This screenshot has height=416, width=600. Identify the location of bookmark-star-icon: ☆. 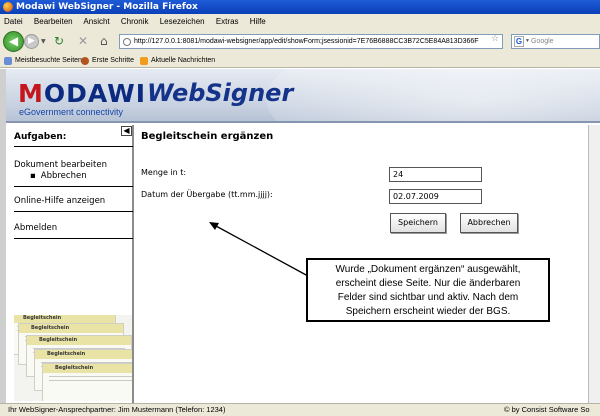
(495, 39).